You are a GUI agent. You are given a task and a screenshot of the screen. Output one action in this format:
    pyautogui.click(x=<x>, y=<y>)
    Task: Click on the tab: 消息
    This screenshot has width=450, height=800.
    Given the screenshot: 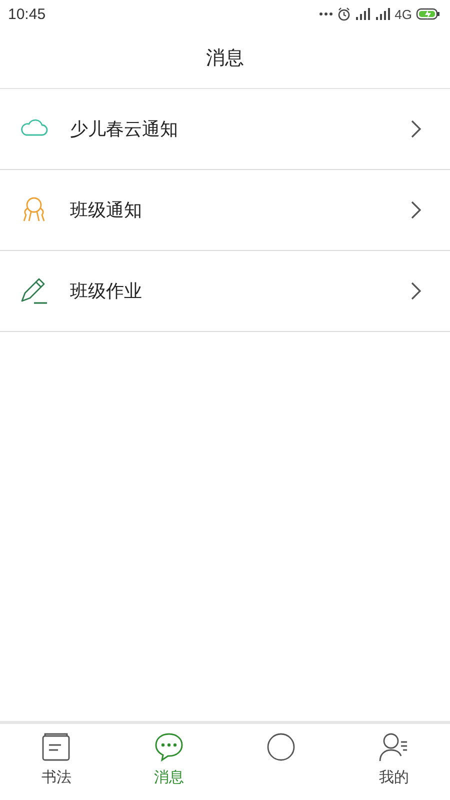 What is the action you would take?
    pyautogui.click(x=168, y=762)
    